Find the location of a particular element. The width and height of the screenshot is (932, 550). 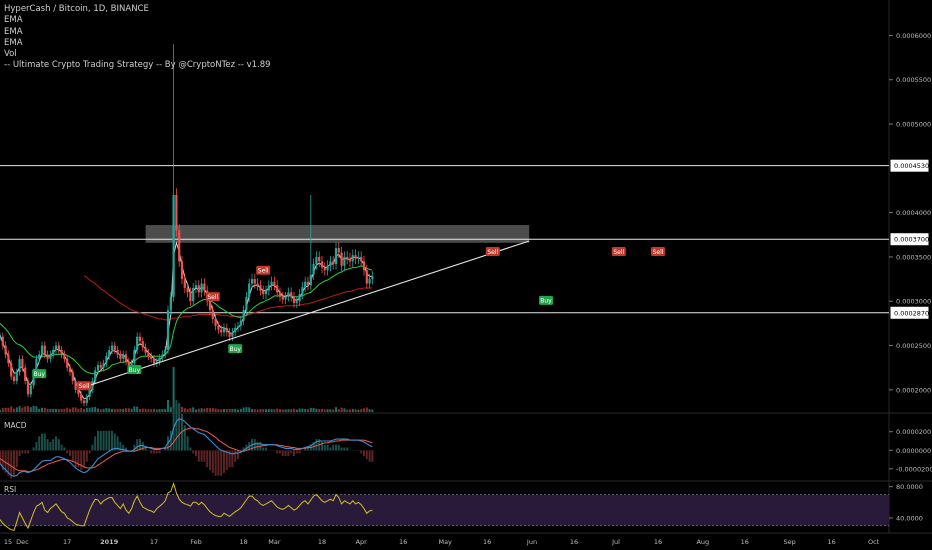

legend-ema-2: EMA is located at coordinates (13, 31).